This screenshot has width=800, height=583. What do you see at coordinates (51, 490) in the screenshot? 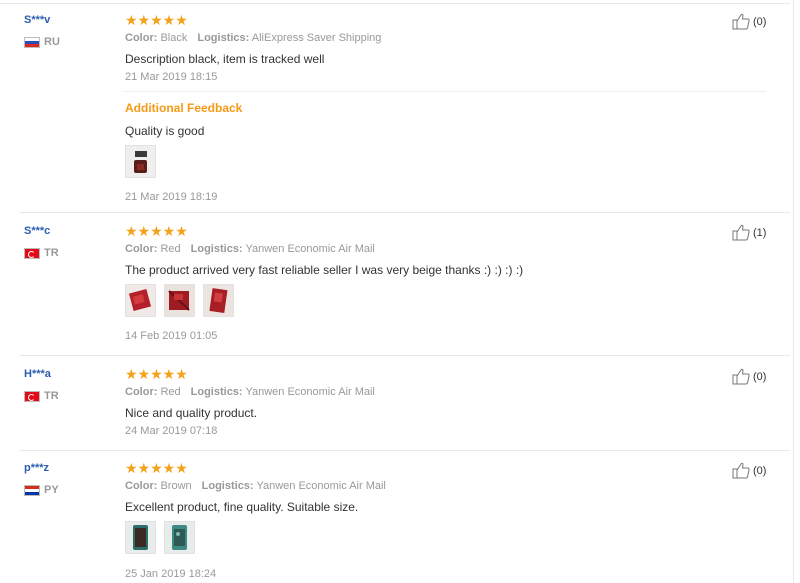
I see `country-code: PY` at bounding box center [51, 490].